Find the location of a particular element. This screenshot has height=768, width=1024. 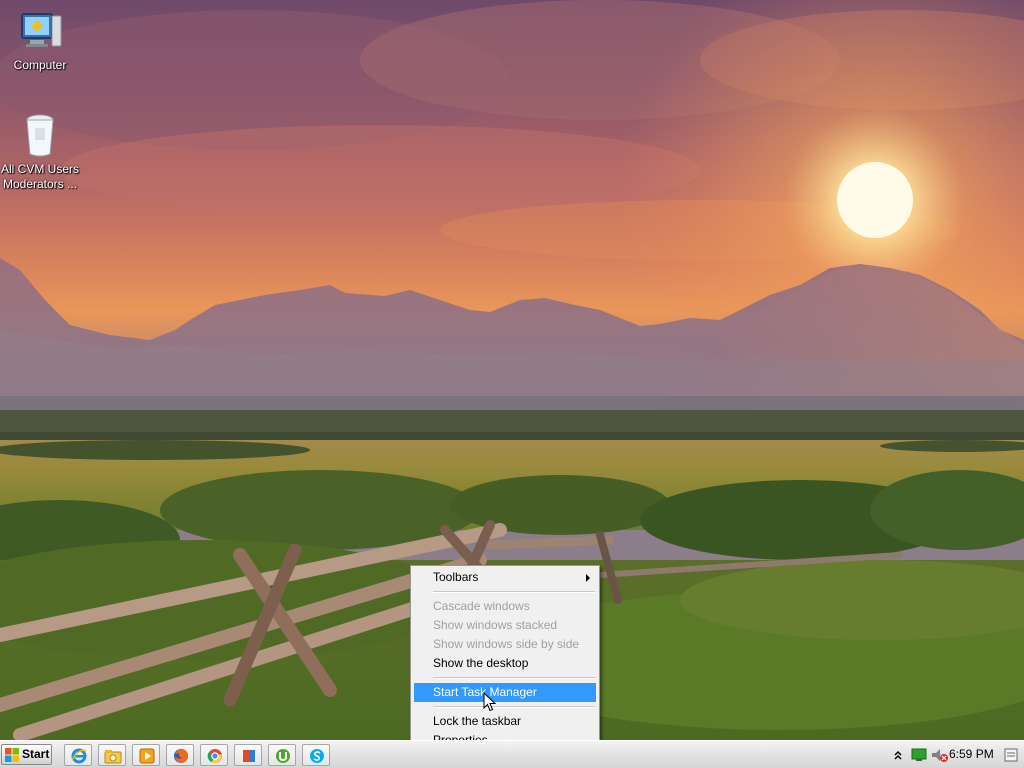

taskbar-firefox is located at coordinates (180, 755).